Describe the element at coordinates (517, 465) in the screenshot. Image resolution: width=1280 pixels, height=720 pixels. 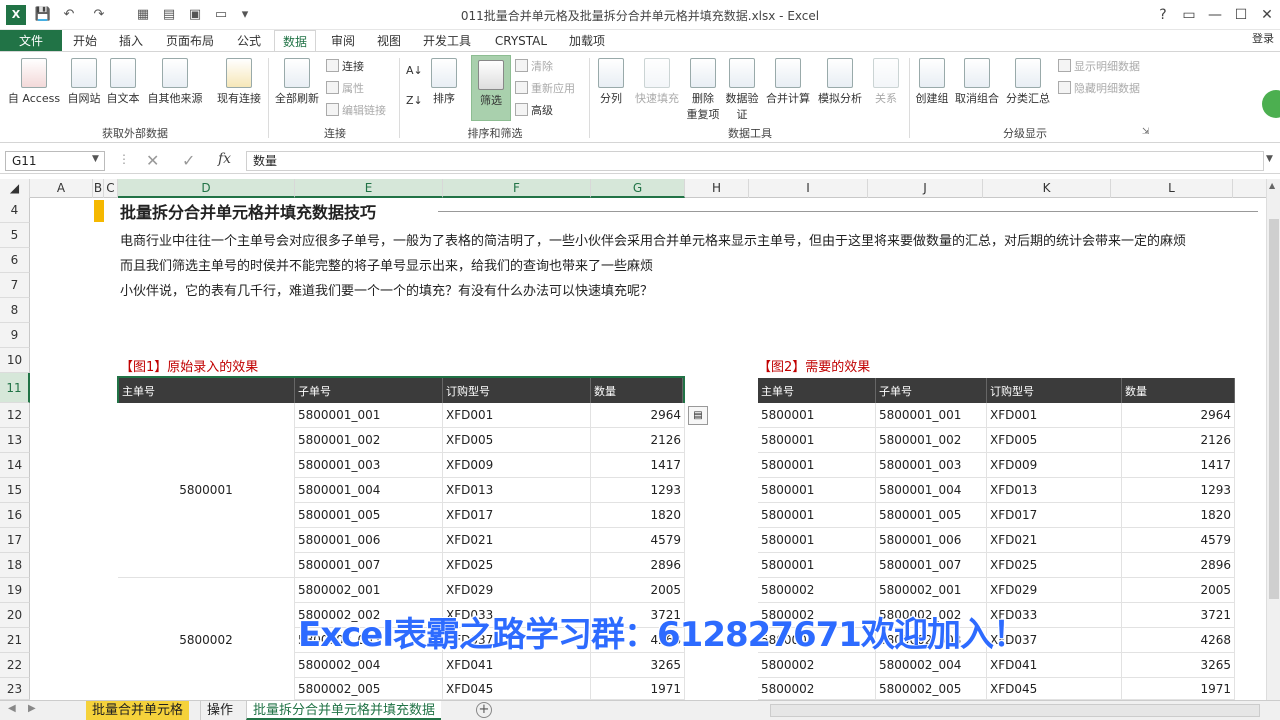
I see `model-cell: XFD009` at that location.